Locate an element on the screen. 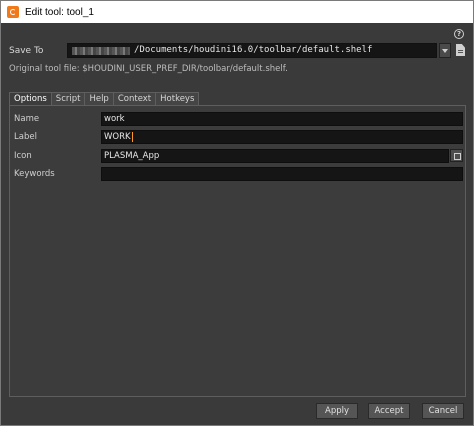 Image resolution: width=474 pixels, height=426 pixels. name-input: work is located at coordinates (282, 119).